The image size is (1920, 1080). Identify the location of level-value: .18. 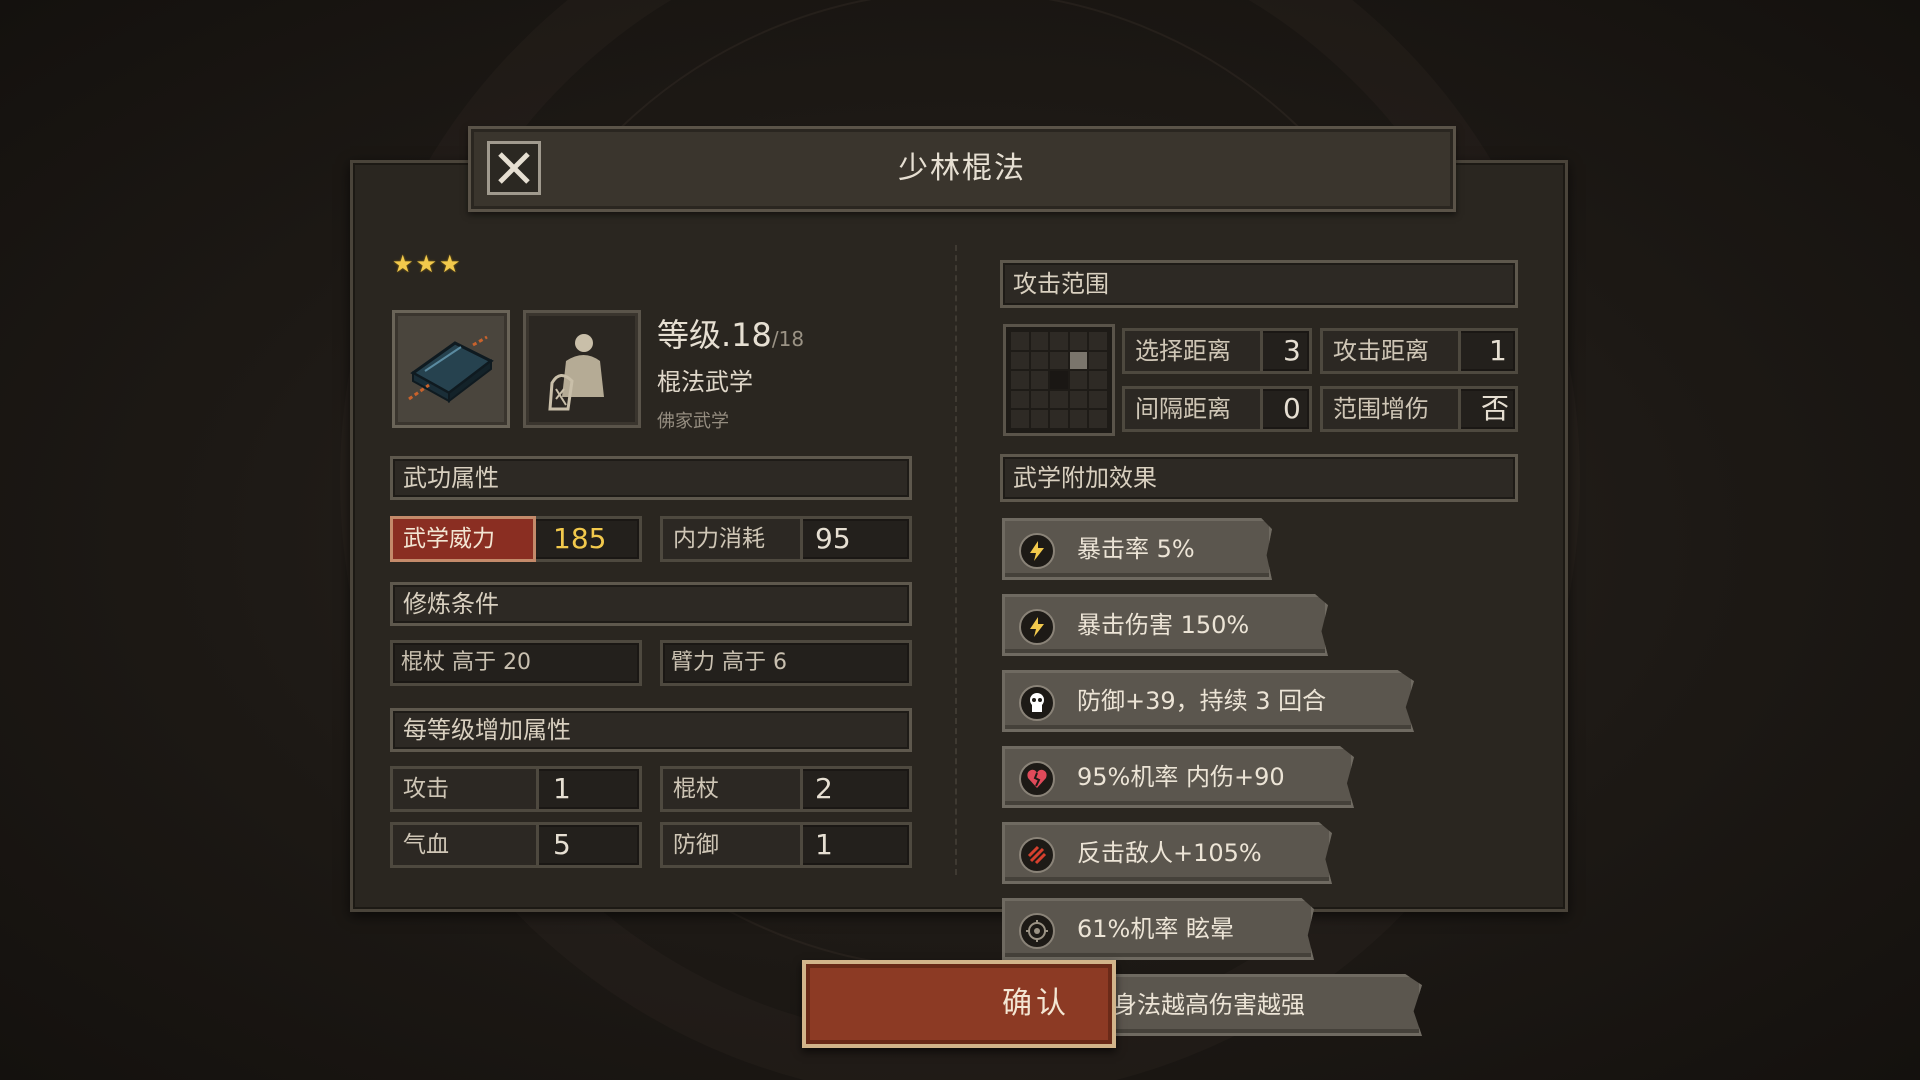
(746, 335).